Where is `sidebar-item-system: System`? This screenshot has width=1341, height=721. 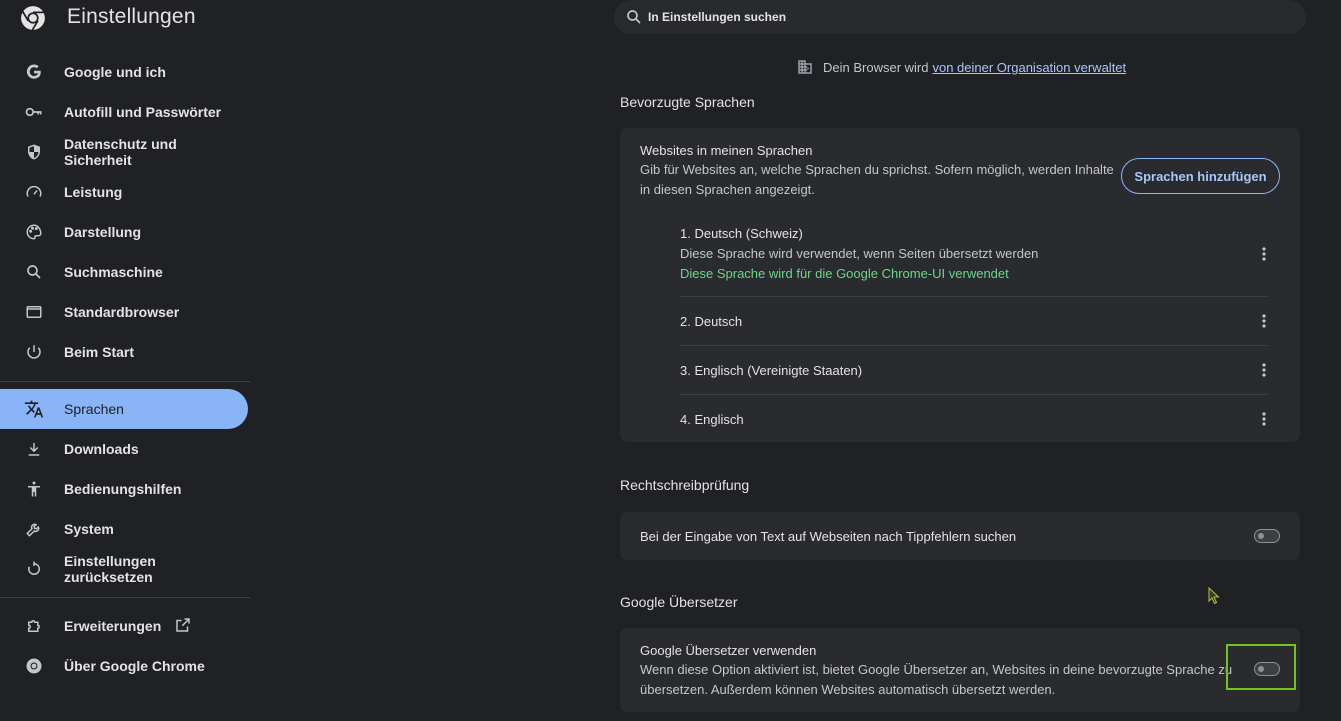
sidebar-item-system: System is located at coordinates (124, 529).